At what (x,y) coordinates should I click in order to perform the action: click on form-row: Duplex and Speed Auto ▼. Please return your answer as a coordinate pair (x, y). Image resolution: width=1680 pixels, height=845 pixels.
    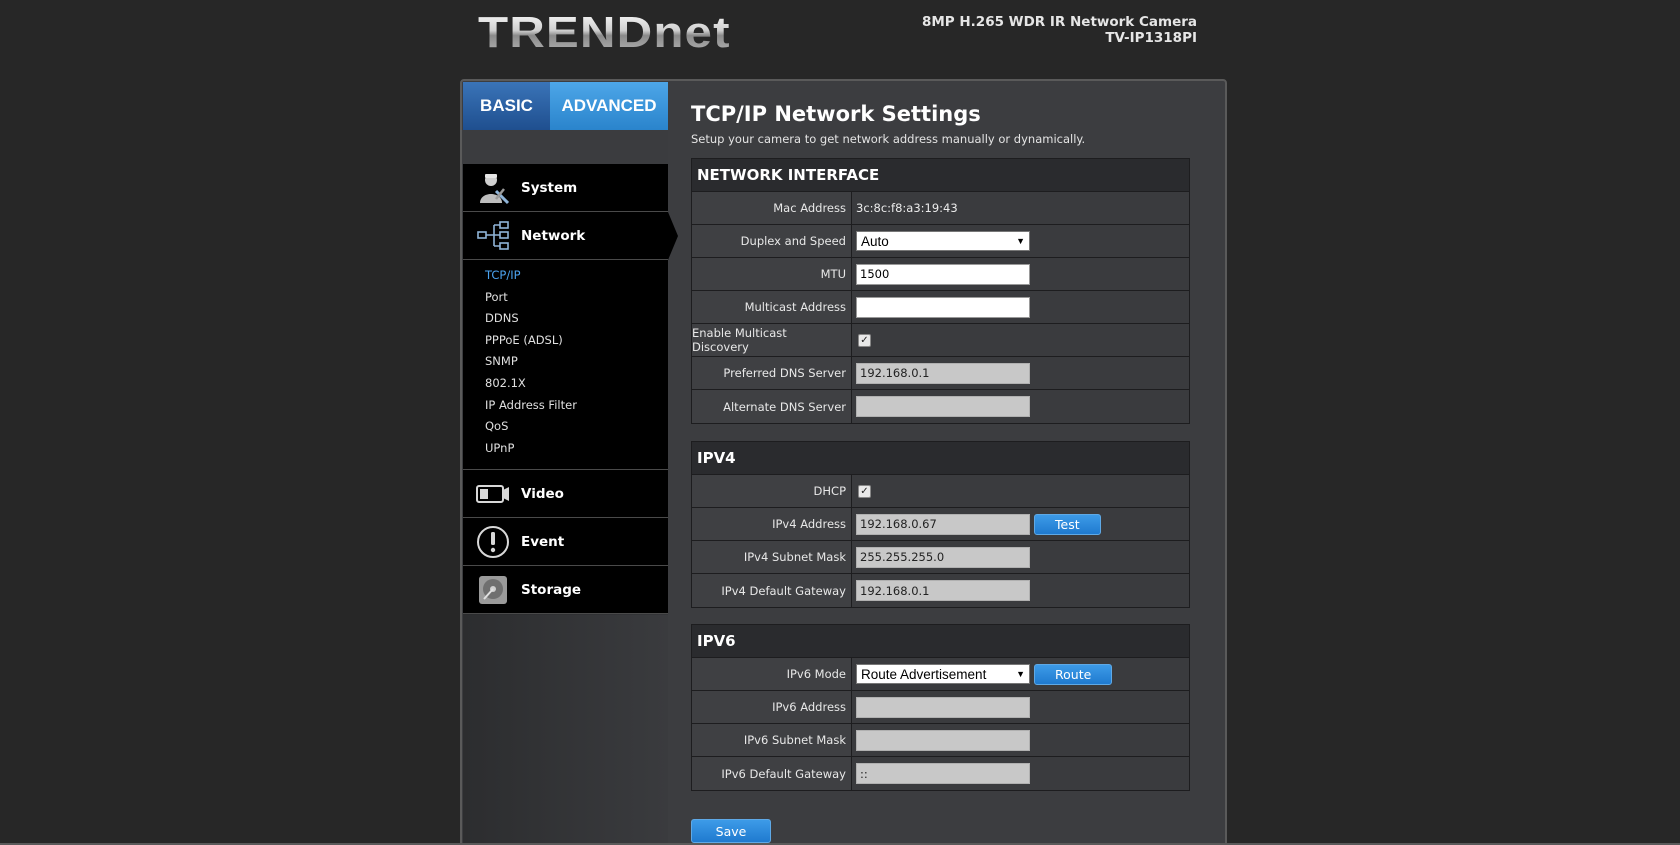
    Looking at the image, I should click on (940, 241).